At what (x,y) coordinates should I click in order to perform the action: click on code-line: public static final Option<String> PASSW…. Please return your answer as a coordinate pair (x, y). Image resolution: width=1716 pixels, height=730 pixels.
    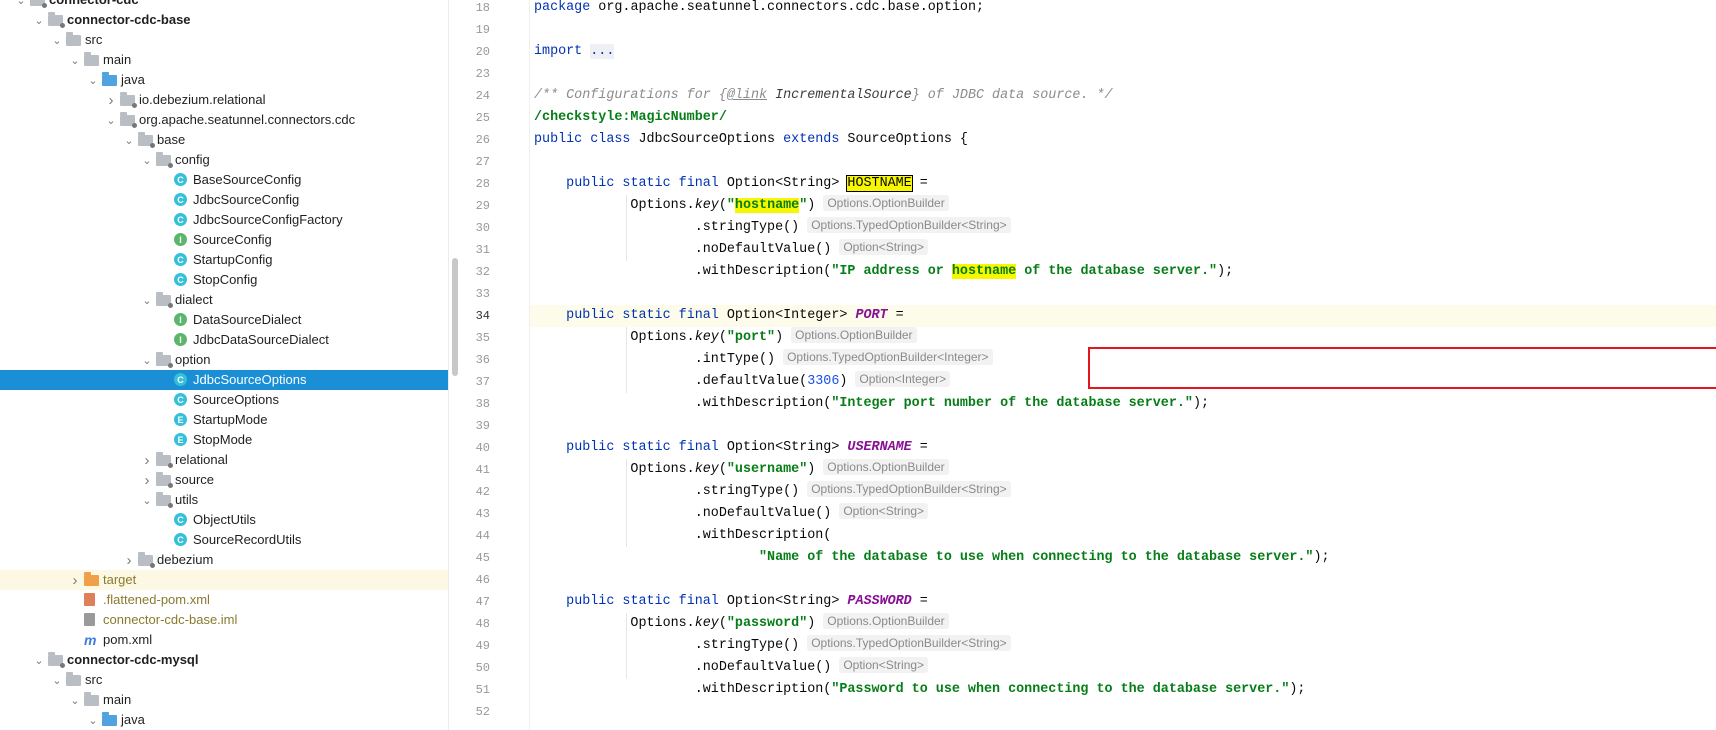
    Looking at the image, I should click on (731, 602).